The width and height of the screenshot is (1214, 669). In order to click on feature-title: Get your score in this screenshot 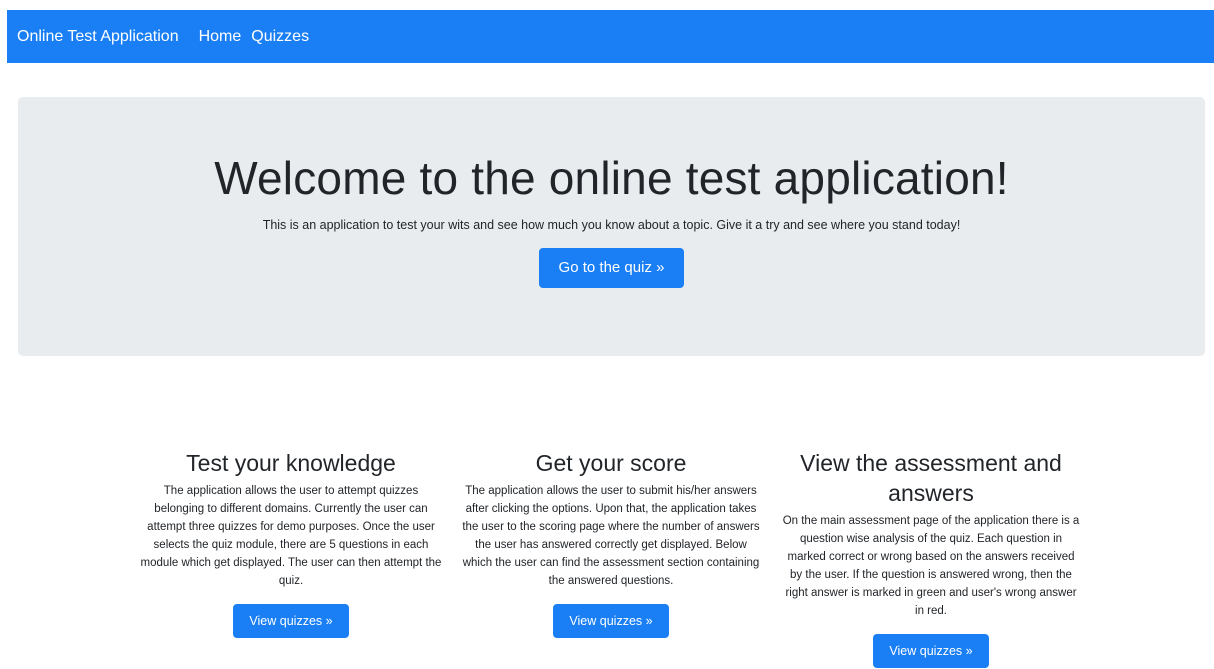, I will do `click(611, 463)`.